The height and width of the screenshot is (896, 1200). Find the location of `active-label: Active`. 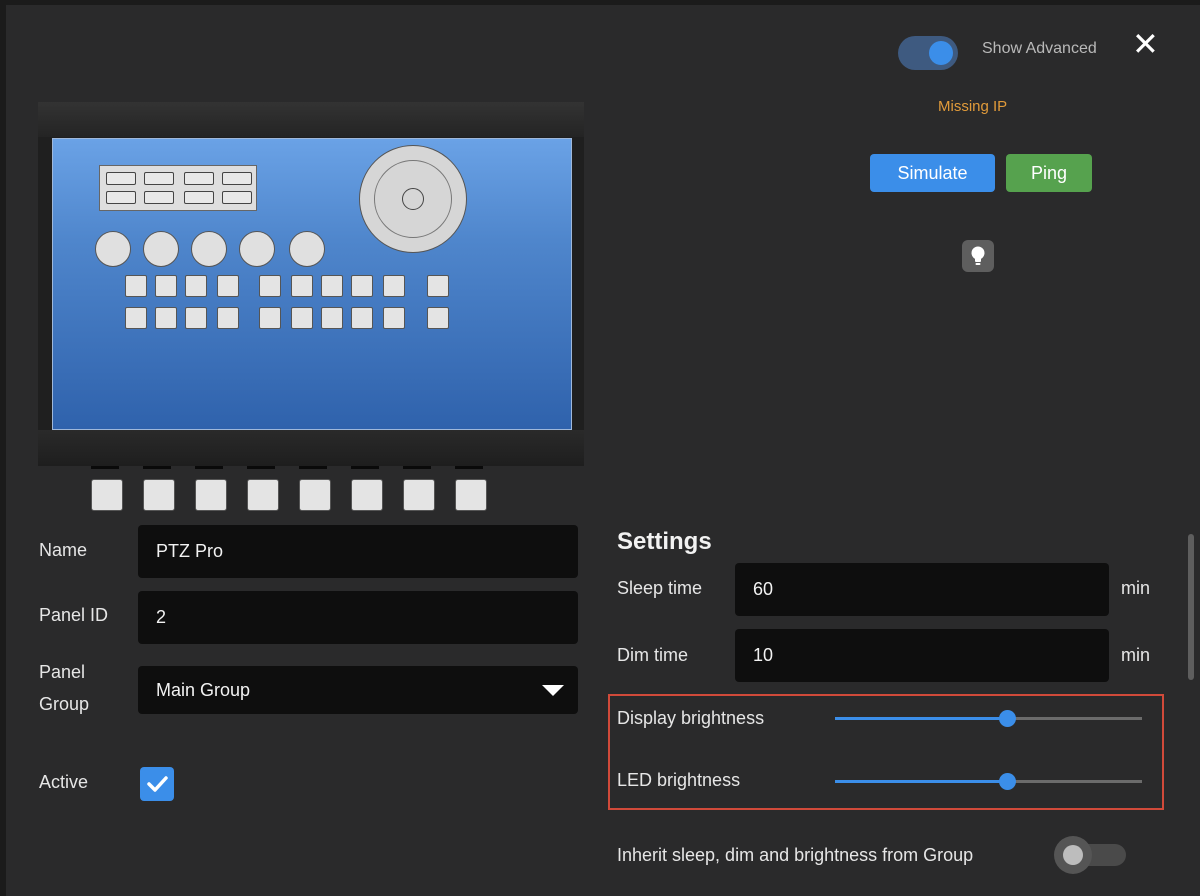

active-label: Active is located at coordinates (64, 782).